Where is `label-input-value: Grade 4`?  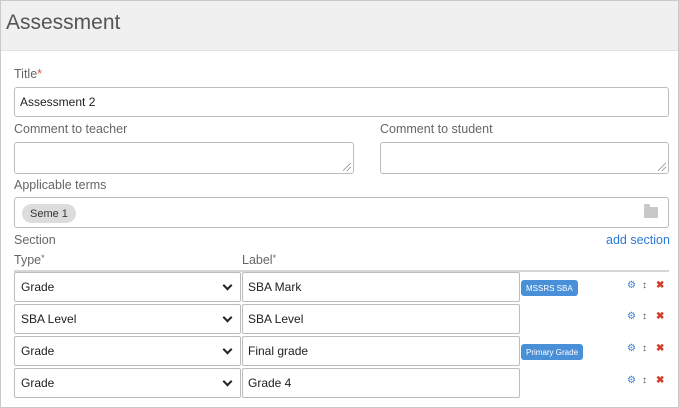 label-input-value: Grade 4 is located at coordinates (270, 383).